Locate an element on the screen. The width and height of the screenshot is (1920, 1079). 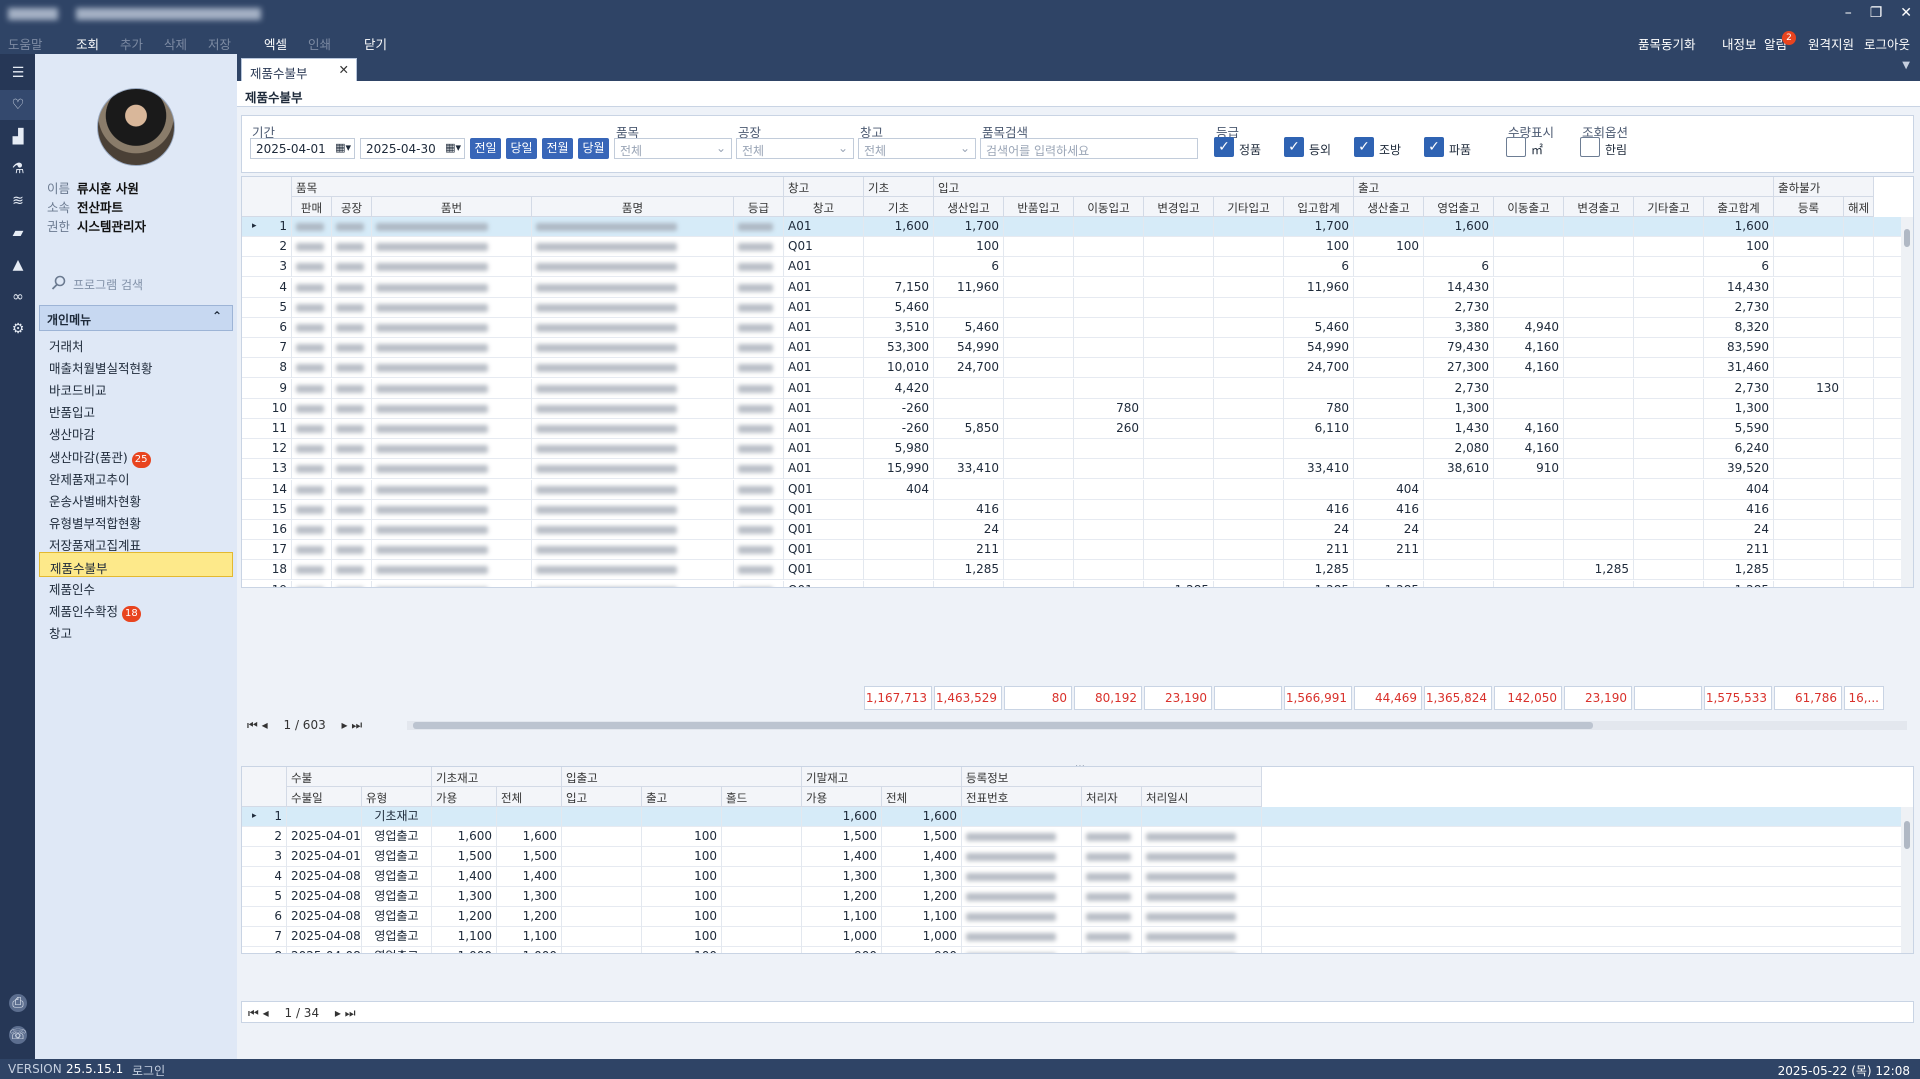
table-row: 6 2025-04-08 영업출고 1,200 1,200 100 1,100 1,100 is located at coordinates (1071, 917).